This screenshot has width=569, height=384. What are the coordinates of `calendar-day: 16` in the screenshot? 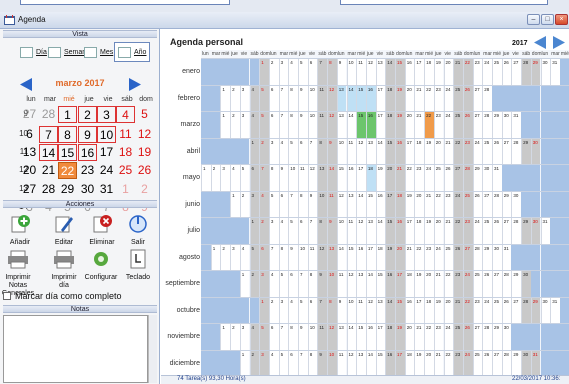 It's located at (87, 152).